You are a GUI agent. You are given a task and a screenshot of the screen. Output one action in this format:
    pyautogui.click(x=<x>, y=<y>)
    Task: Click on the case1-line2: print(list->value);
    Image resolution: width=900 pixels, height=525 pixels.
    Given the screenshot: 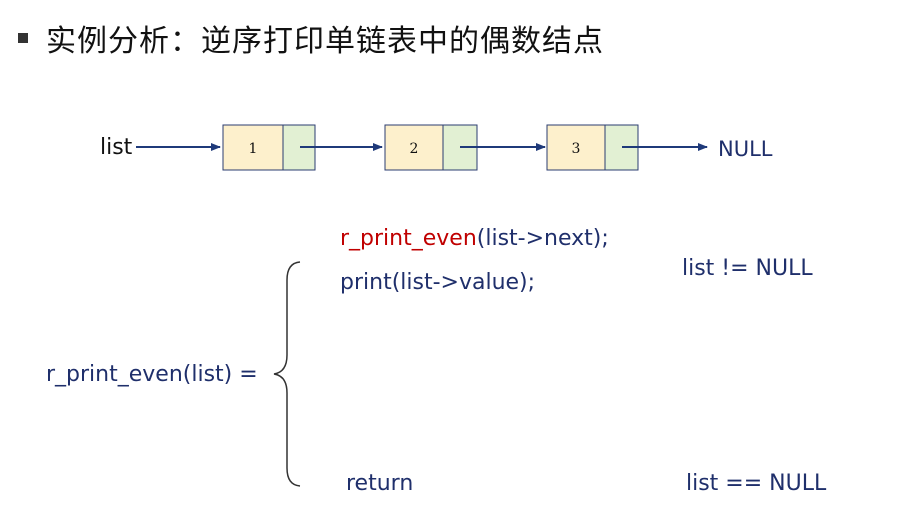 What is the action you would take?
    pyautogui.click(x=438, y=282)
    